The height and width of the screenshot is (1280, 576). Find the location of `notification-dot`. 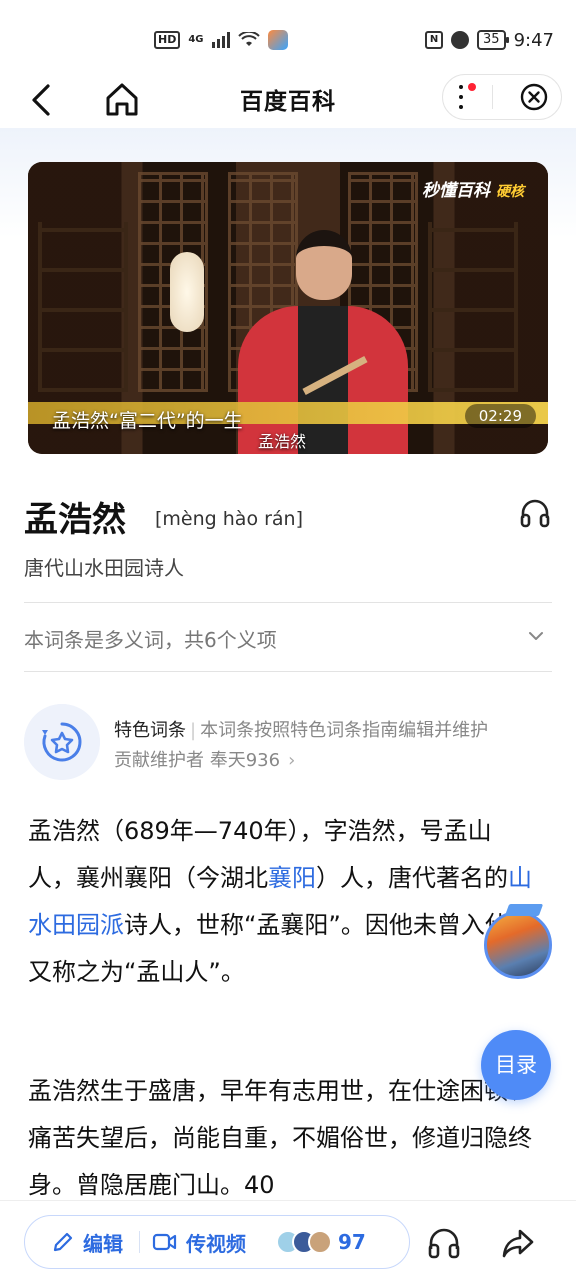

notification-dot is located at coordinates (472, 87).